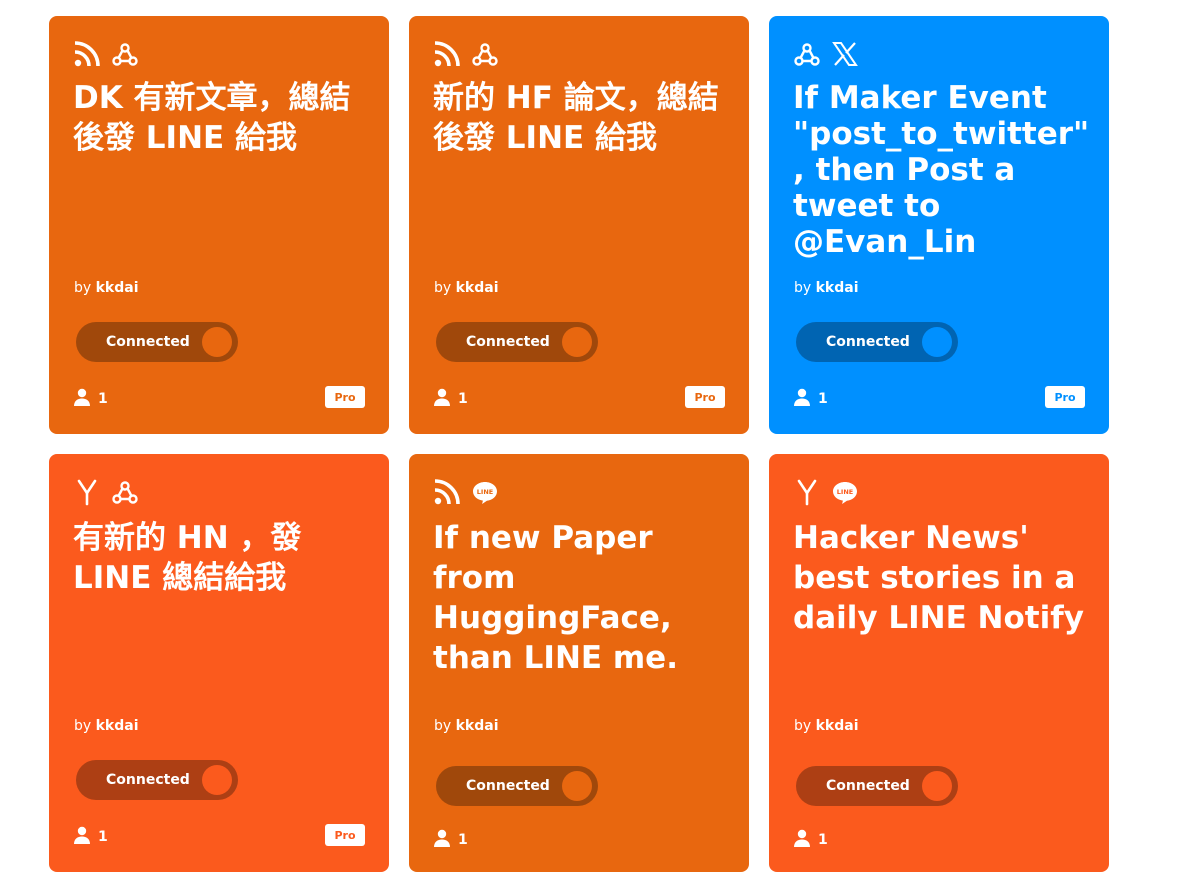  What do you see at coordinates (212, 118) in the screenshot?
I see `applet-title: DK 有新文章，總結後發 LINE 給我` at bounding box center [212, 118].